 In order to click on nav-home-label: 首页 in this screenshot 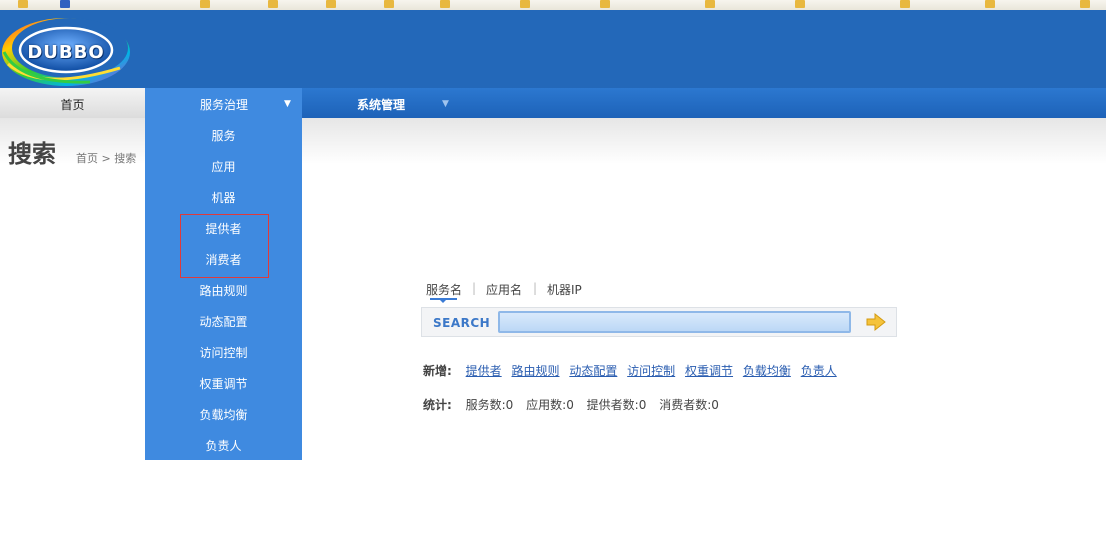, I will do `click(72, 105)`.